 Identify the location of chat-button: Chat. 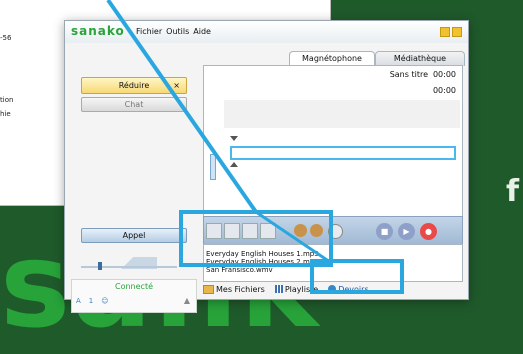
(134, 104).